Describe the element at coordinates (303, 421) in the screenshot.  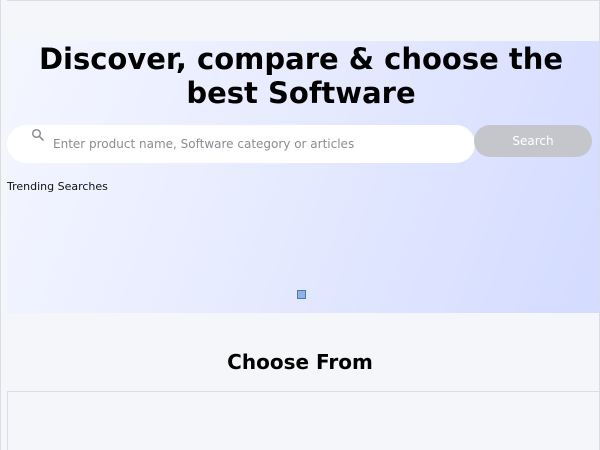
I see `choose-from-panel` at that location.